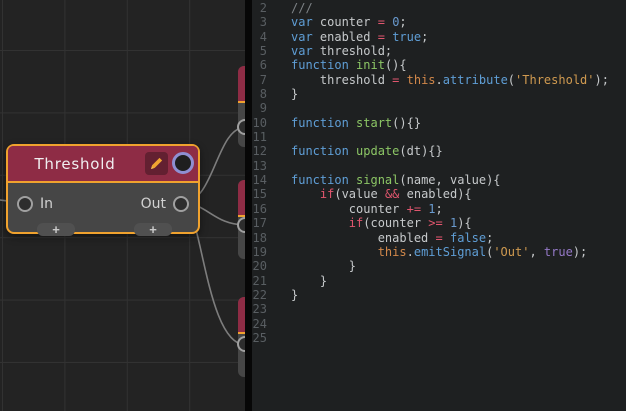  I want to click on line-number: 22, so click(259, 294).